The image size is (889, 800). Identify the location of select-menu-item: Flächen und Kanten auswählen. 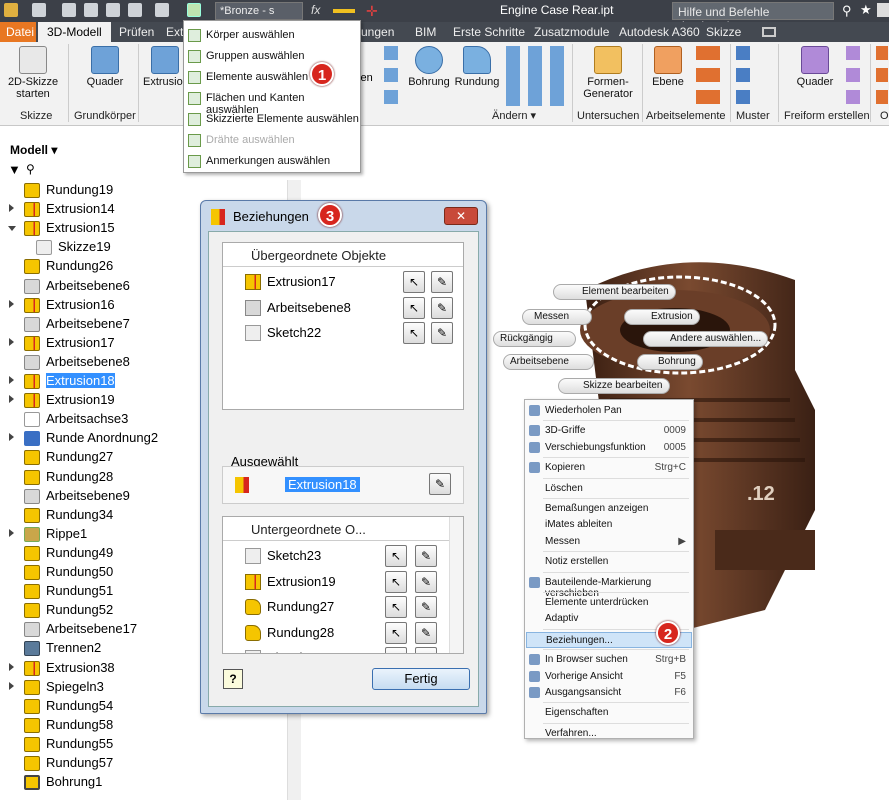
(272, 102).